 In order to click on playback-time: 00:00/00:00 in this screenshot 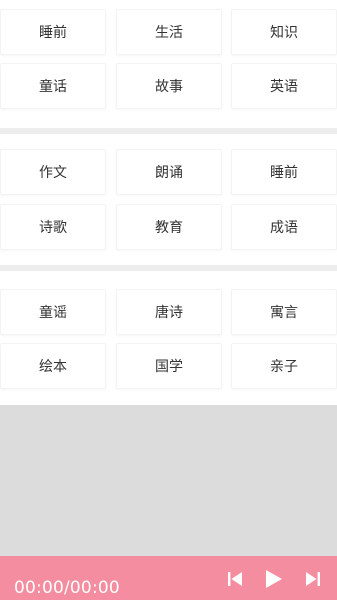, I will do `click(67, 588)`.